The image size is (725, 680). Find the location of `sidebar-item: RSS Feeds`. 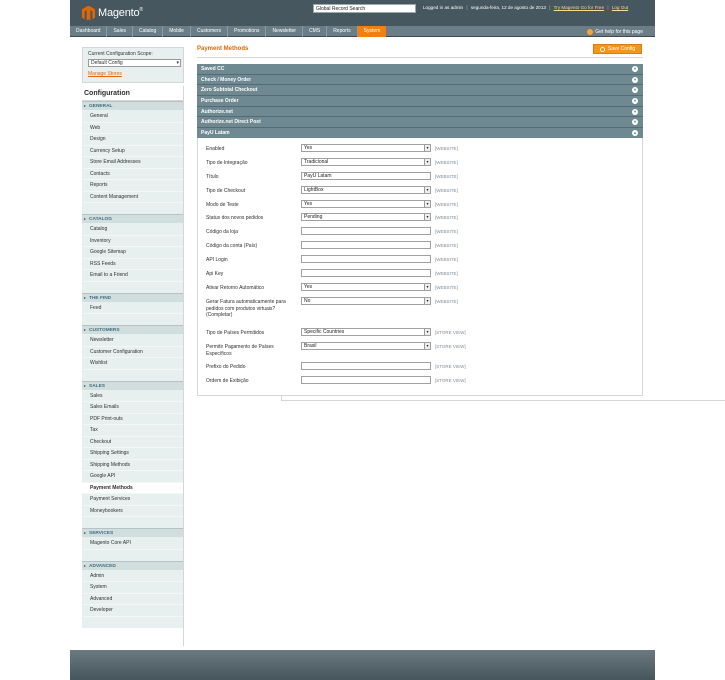

sidebar-item: RSS Feeds is located at coordinates (132, 264).